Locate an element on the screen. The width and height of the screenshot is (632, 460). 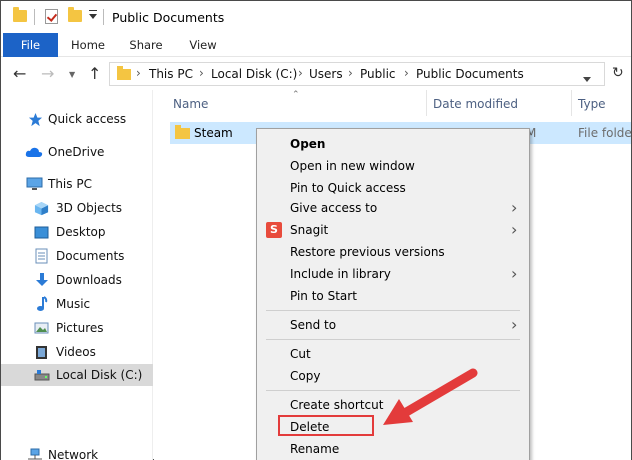
cube-icon is located at coordinates (41, 208).